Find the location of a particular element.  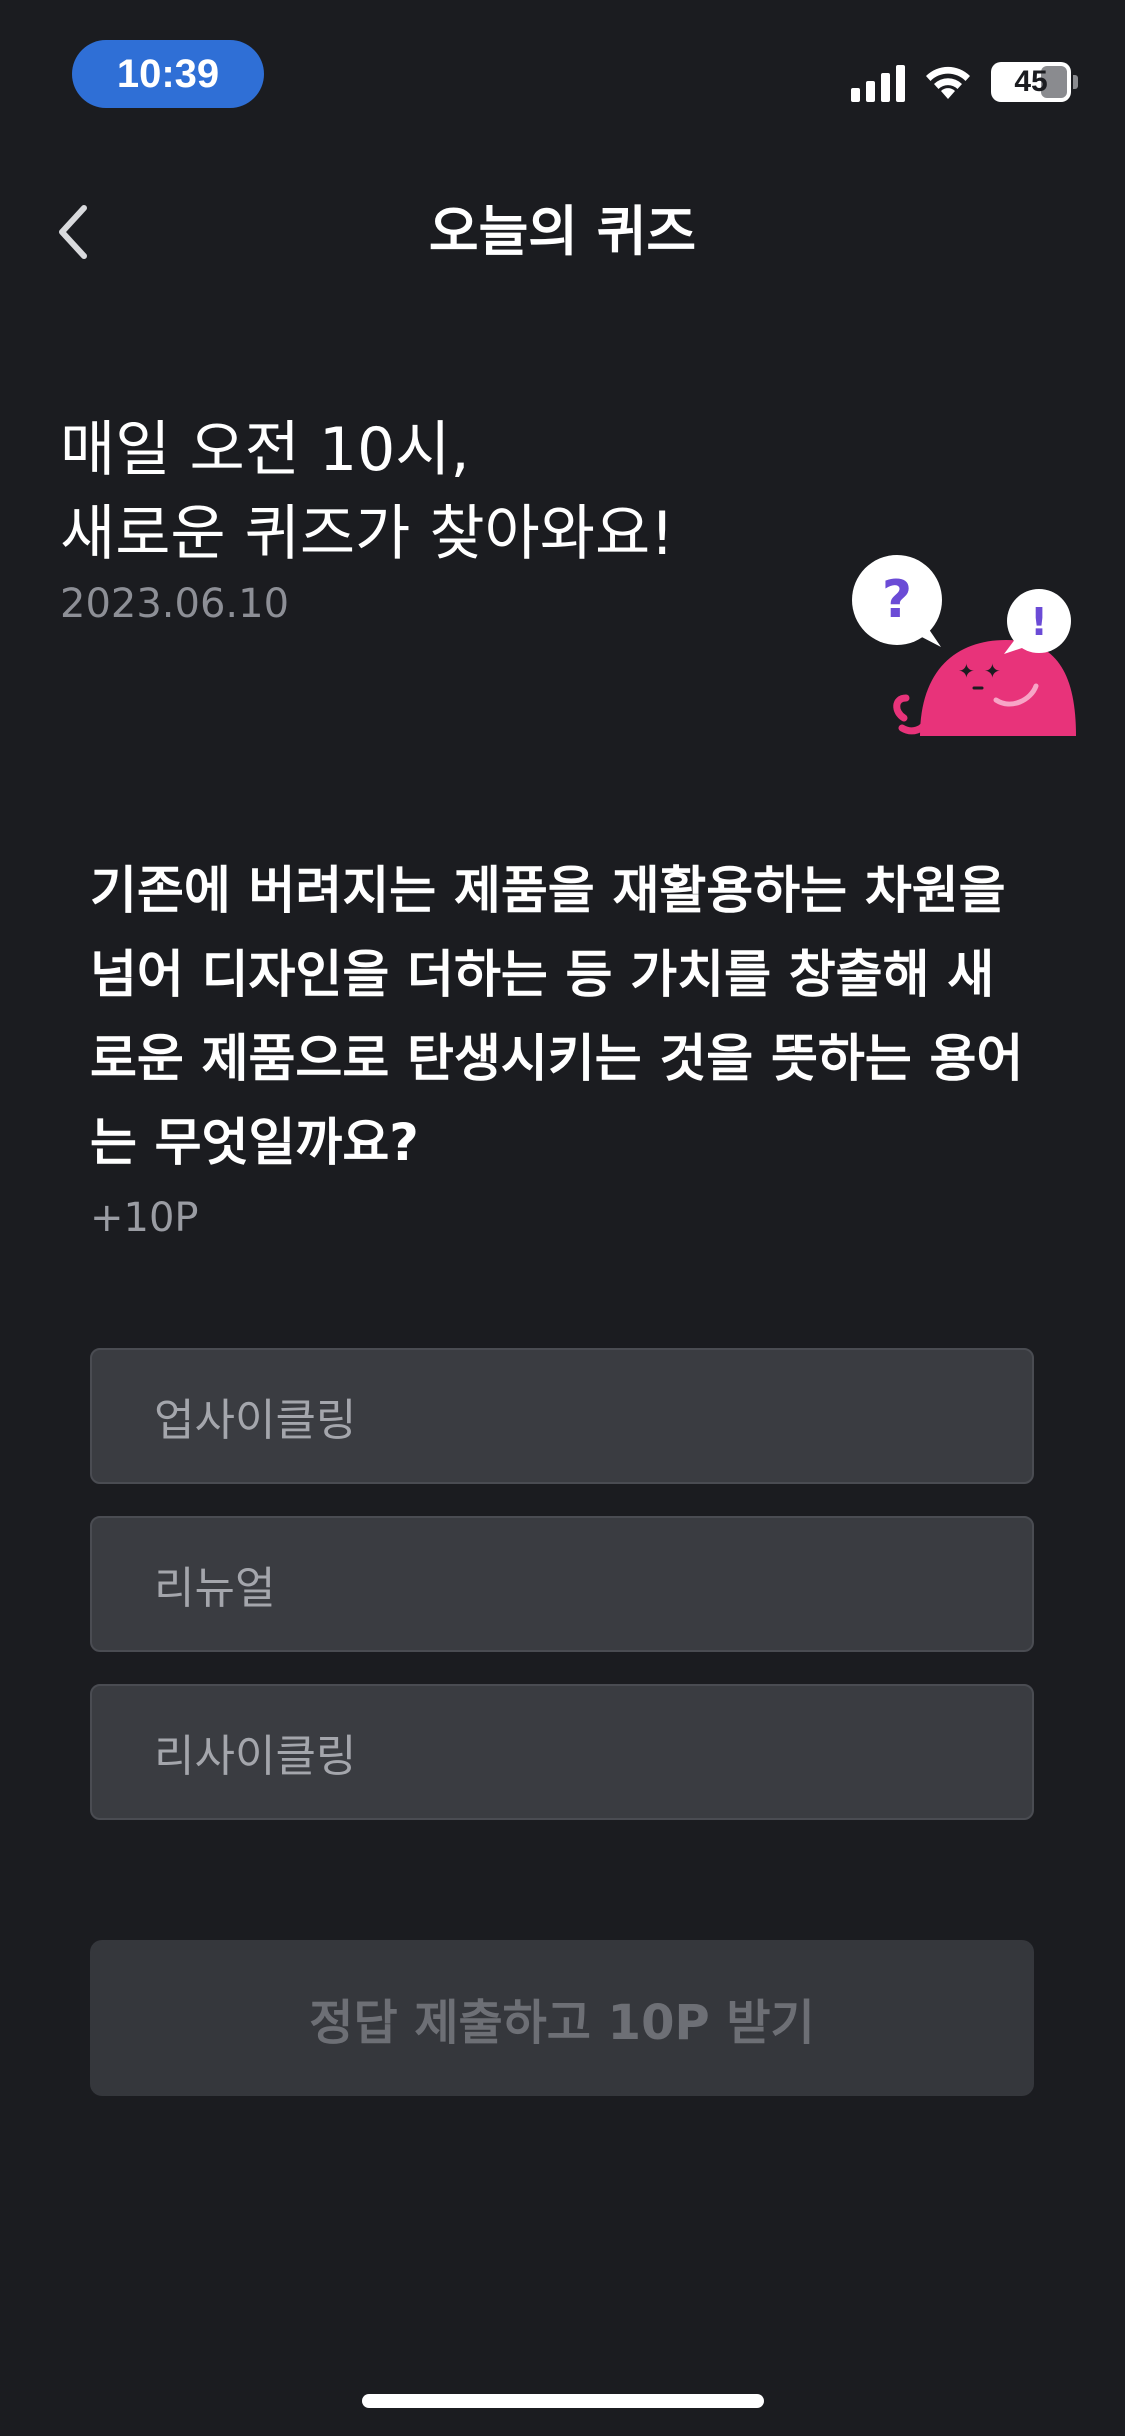

status-time: 10:39 is located at coordinates (168, 74).